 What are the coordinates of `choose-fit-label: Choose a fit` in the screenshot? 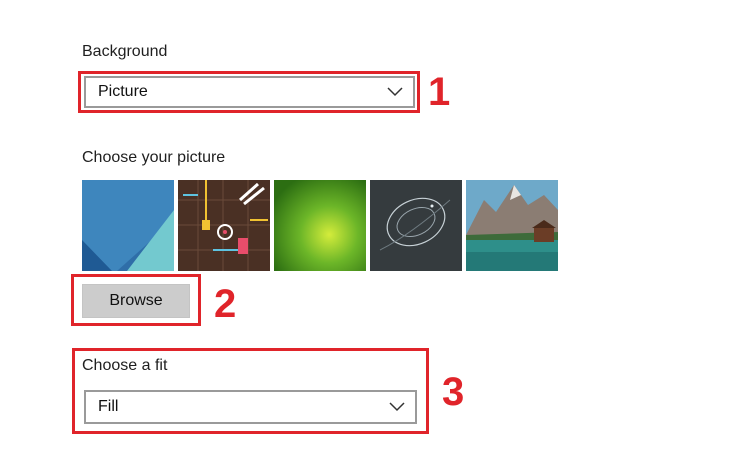 It's located at (125, 365).